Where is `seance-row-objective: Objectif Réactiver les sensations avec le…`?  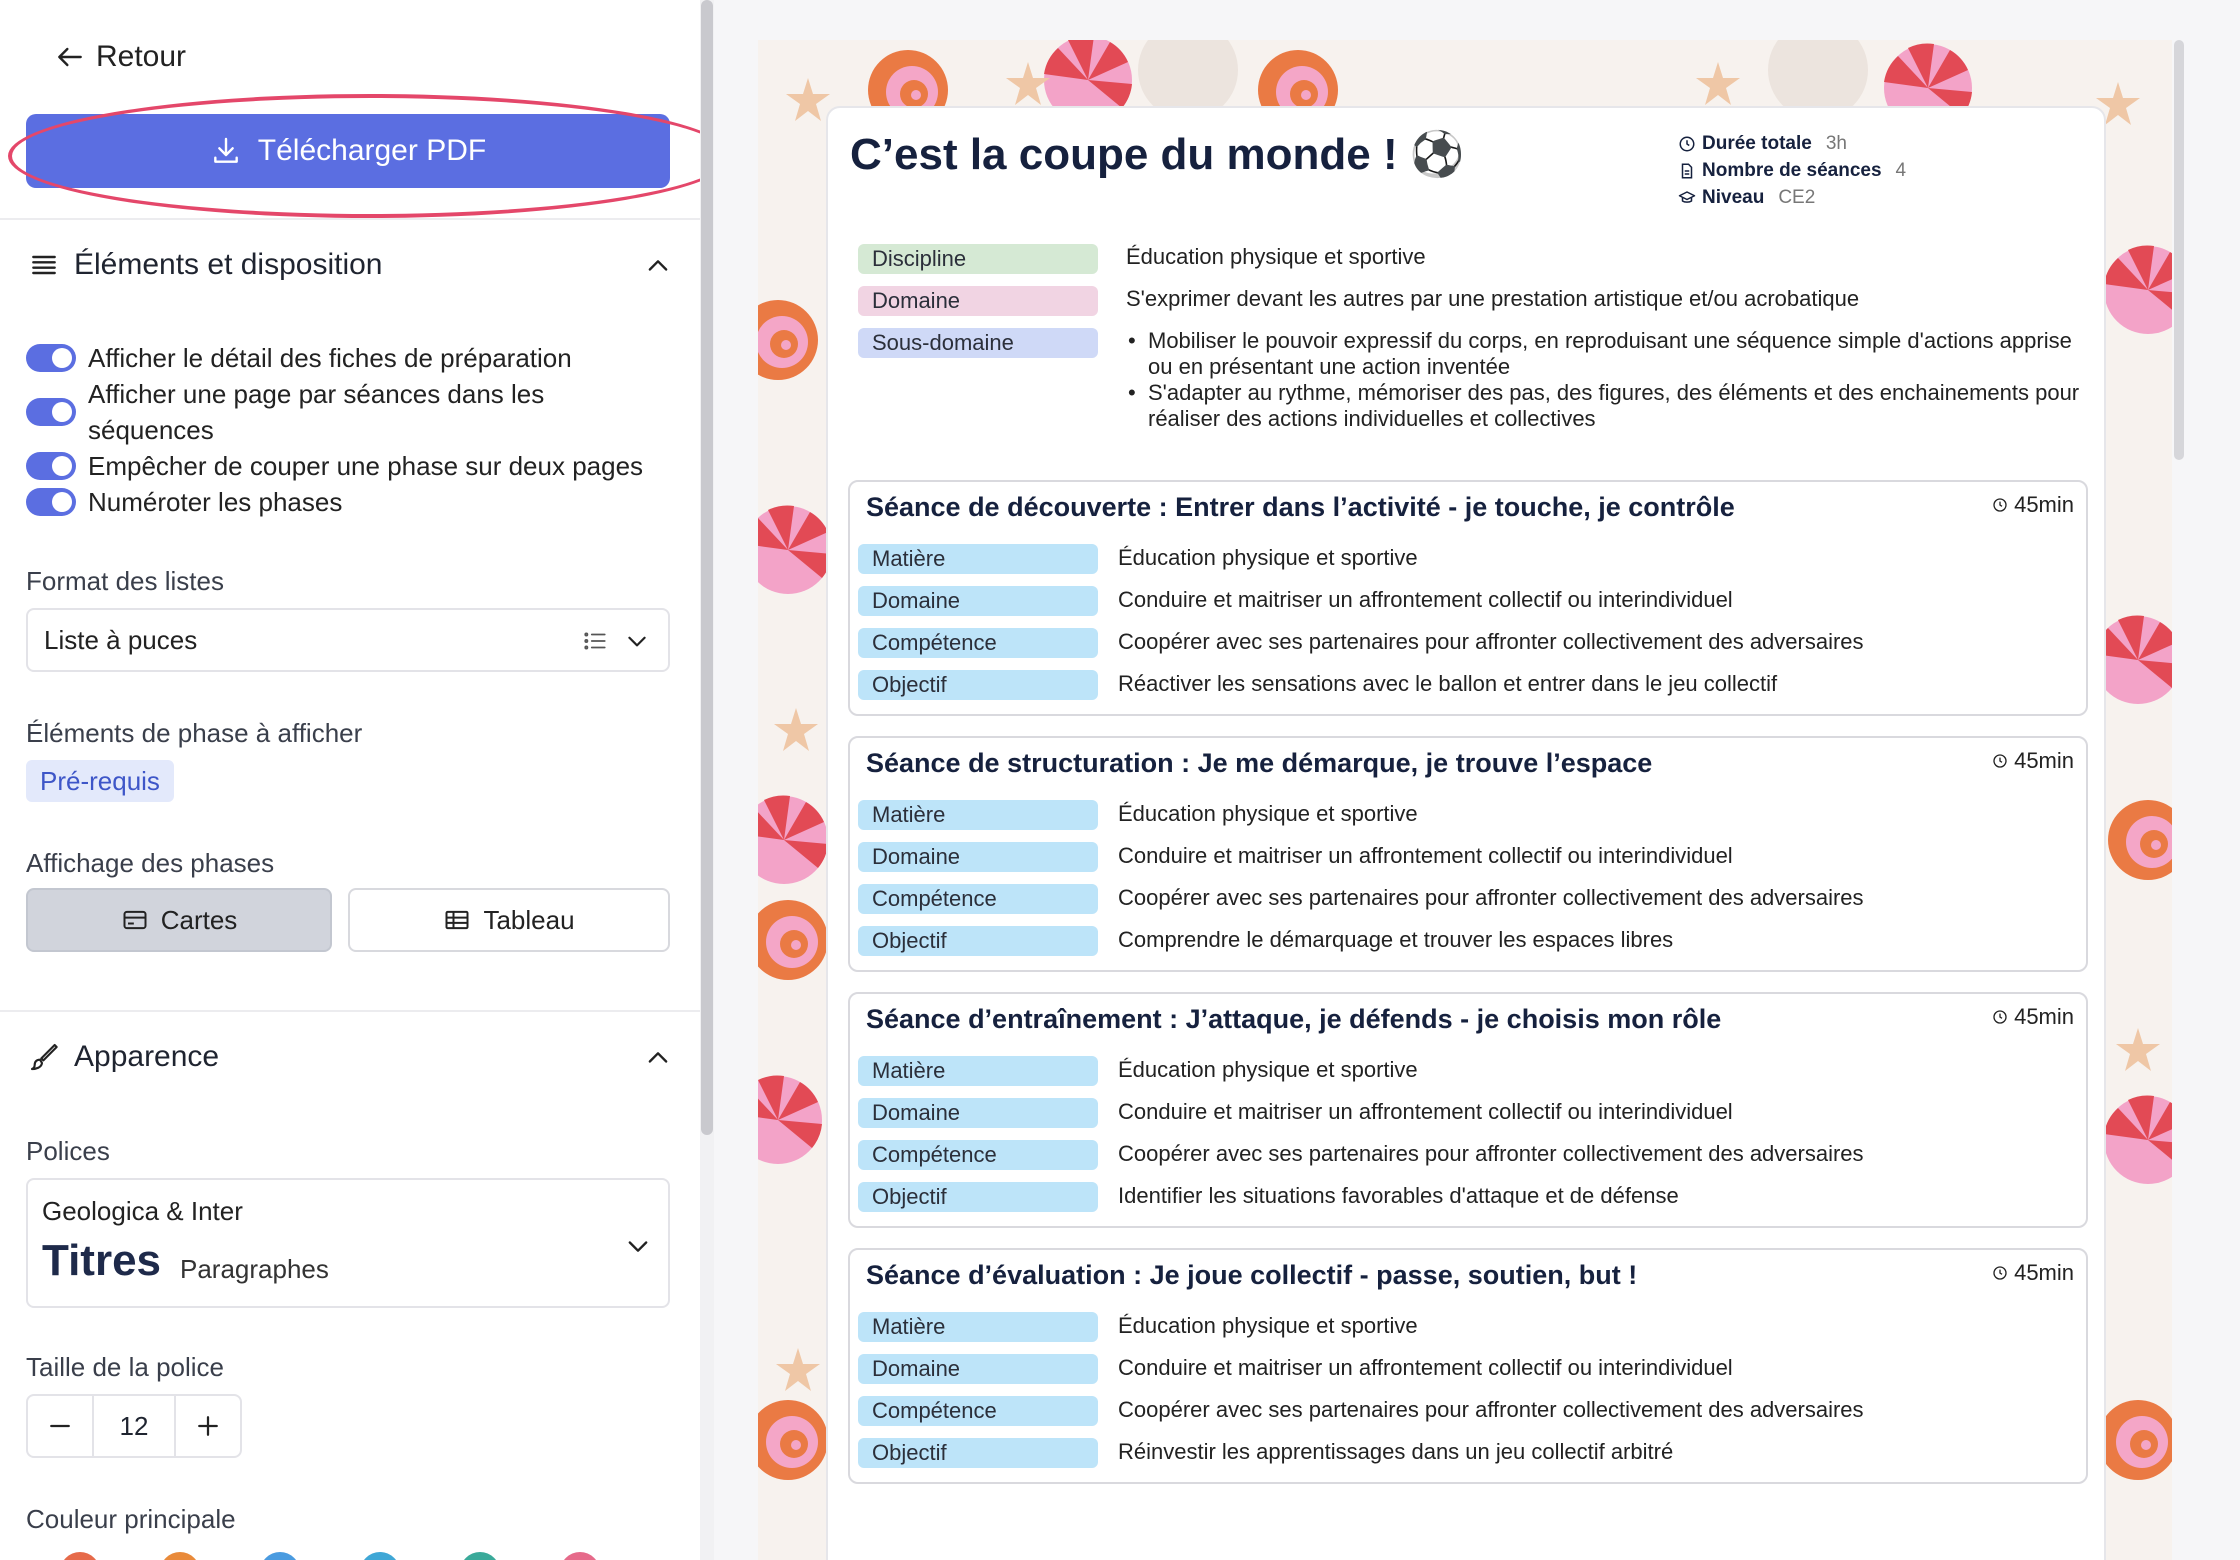 seance-row-objective: Objectif Réactiver les sensations avec le… is located at coordinates (1463, 685).